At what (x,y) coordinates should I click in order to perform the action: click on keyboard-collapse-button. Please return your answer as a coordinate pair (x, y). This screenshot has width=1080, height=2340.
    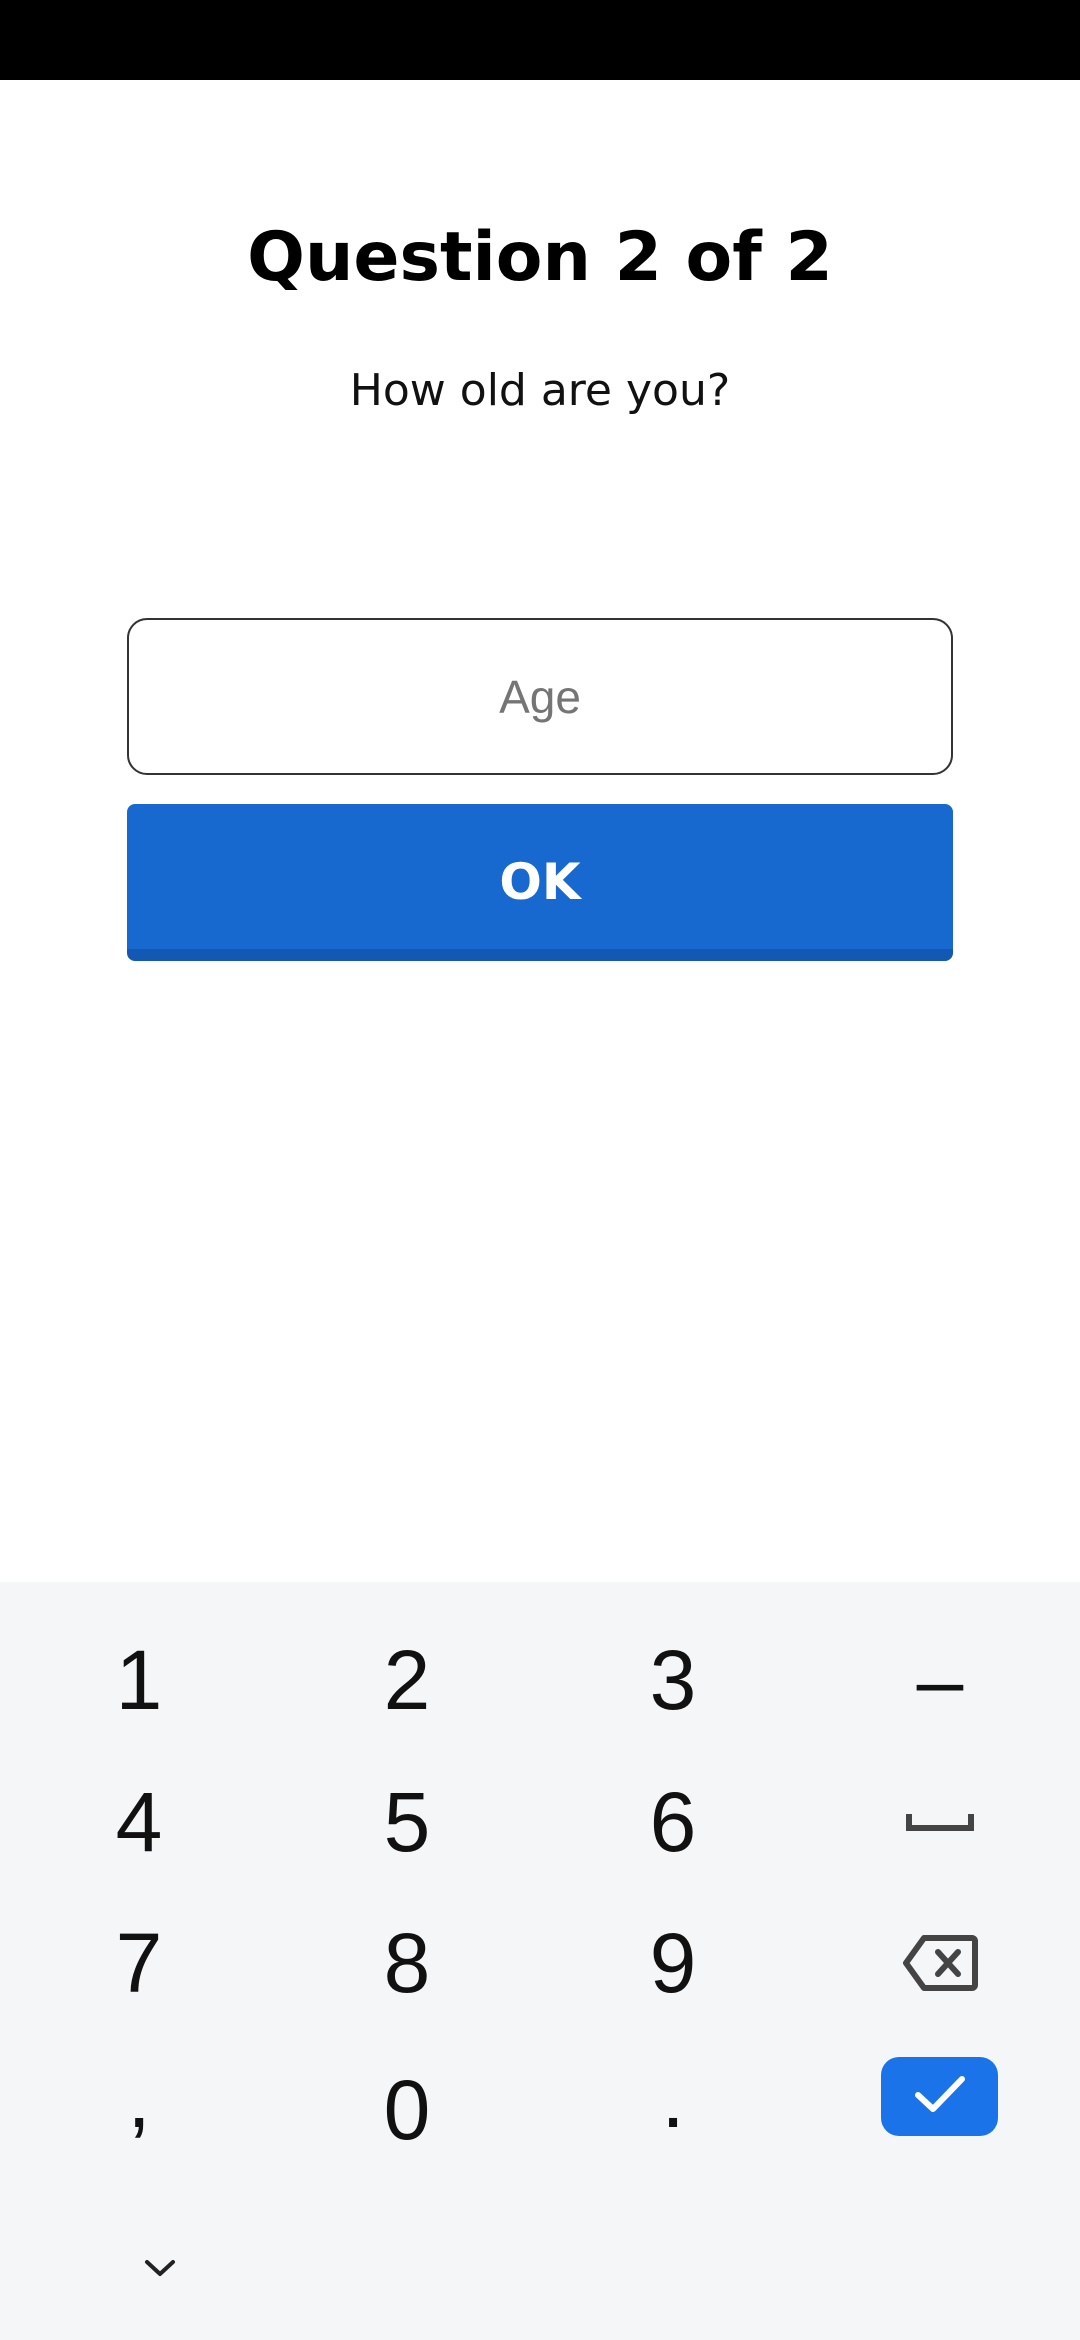
    Looking at the image, I should click on (160, 2270).